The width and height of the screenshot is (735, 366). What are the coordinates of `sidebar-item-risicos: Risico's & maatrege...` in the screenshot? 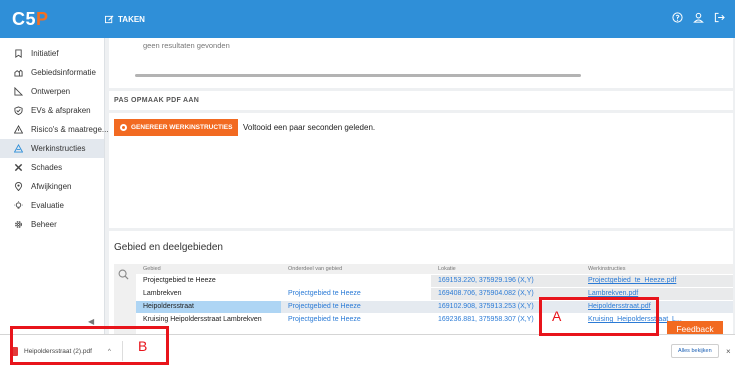 It's located at (54, 129).